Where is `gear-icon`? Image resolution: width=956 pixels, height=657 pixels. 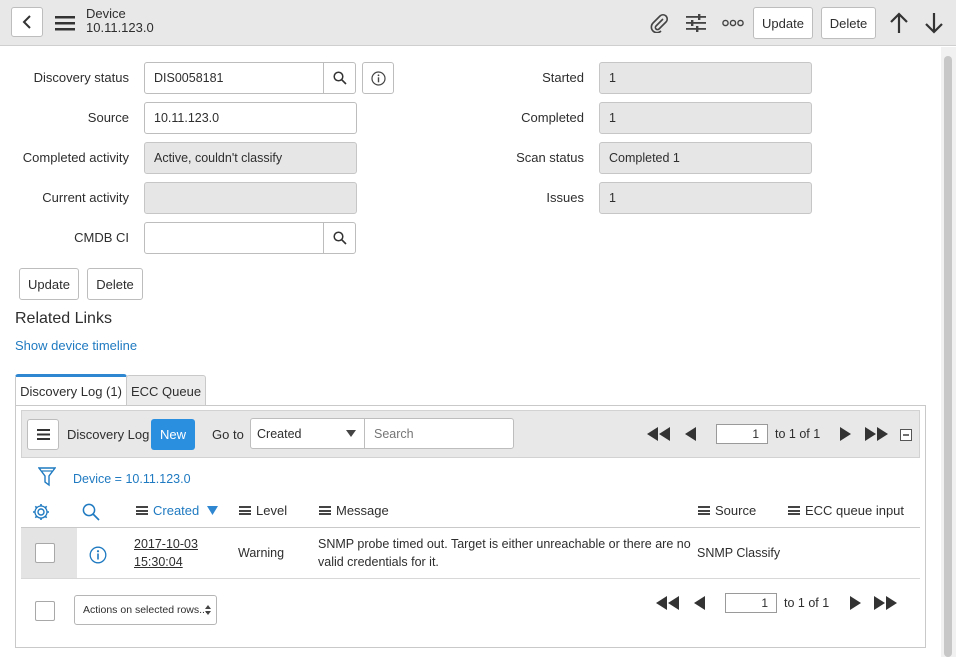 gear-icon is located at coordinates (41, 512).